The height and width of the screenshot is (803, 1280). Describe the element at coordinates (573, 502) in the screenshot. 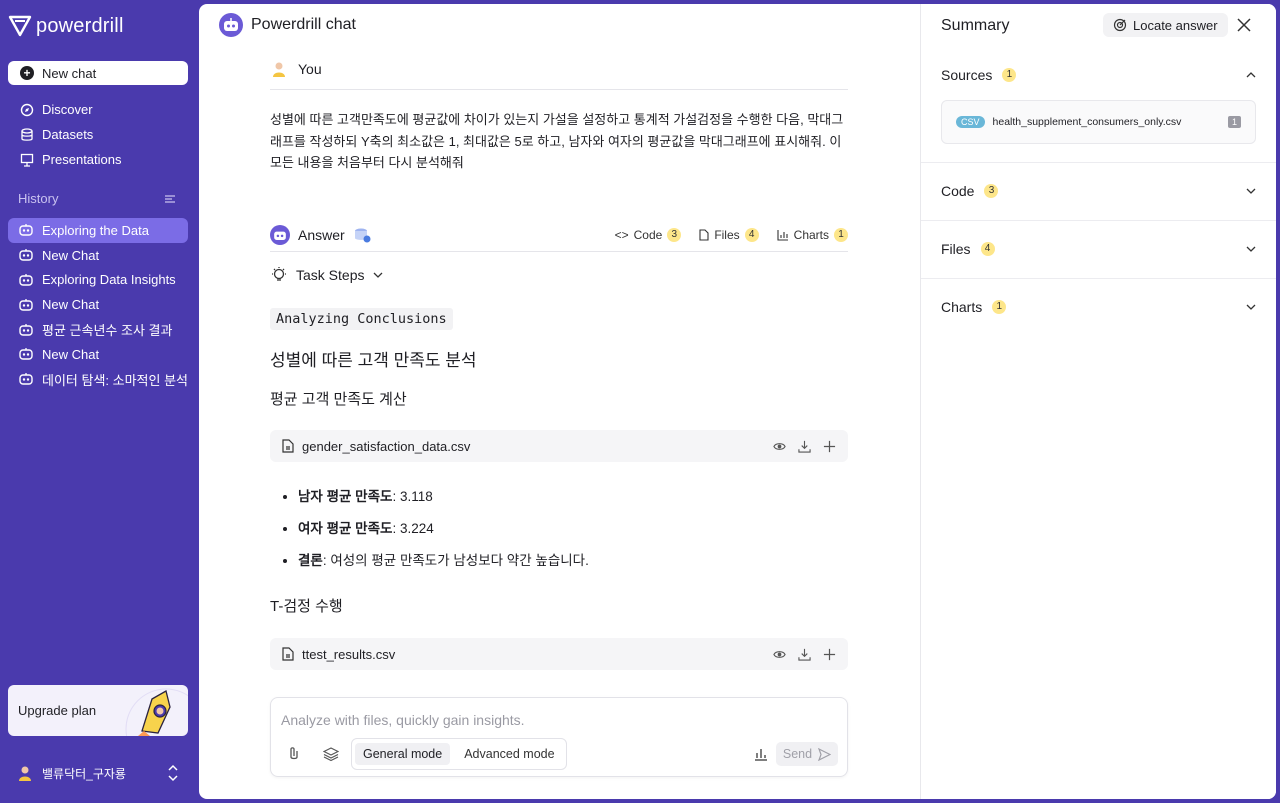

I see `list-item: 남자 평균 만족도: 3.118` at that location.